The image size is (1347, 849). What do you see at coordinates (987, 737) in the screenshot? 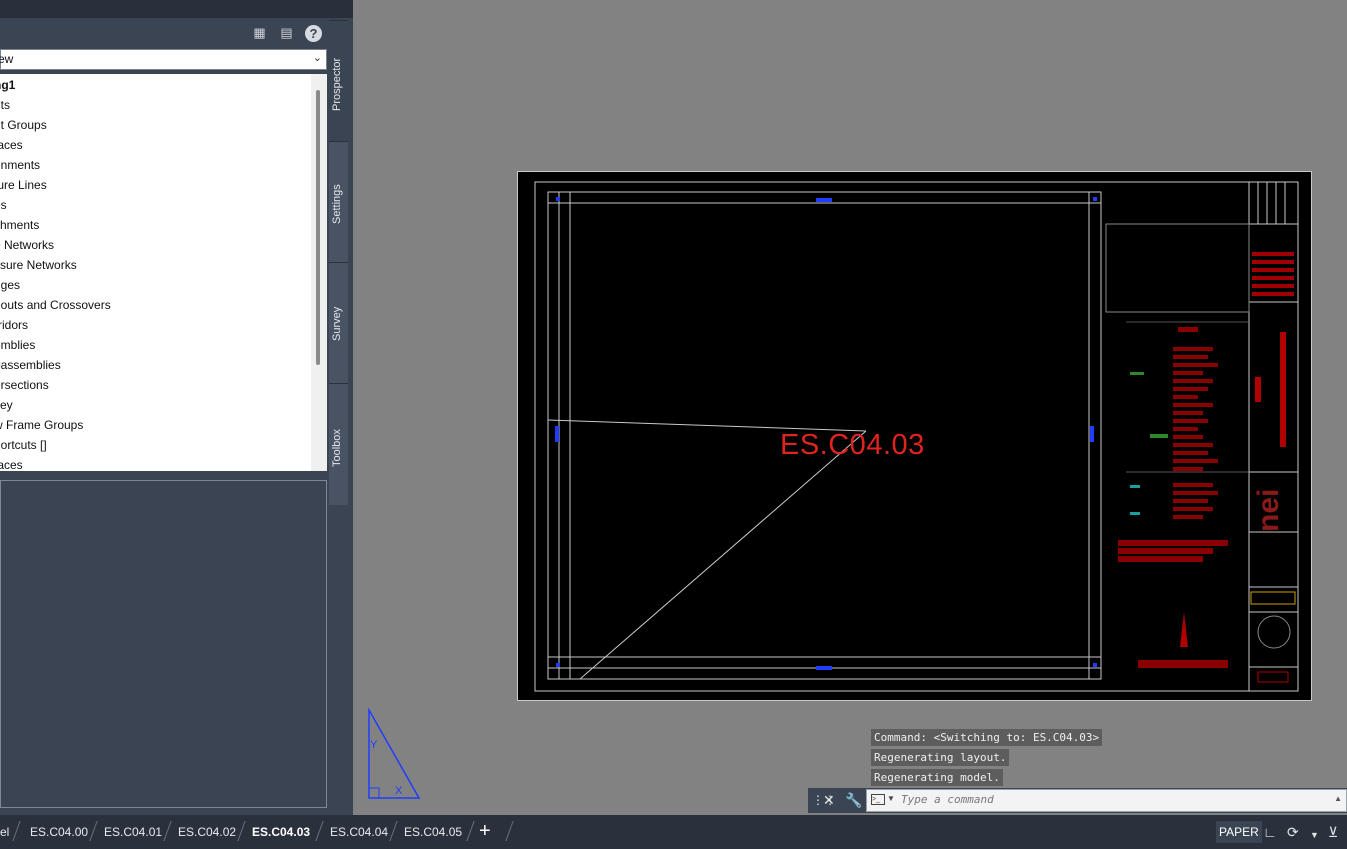
I see `command-history-line: Command: <Switching to: ES.C04.03>` at bounding box center [987, 737].